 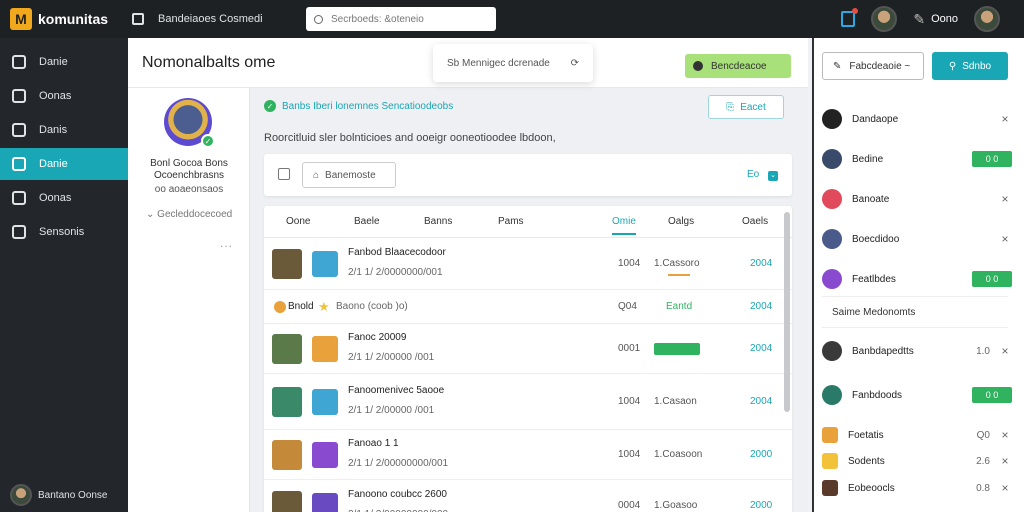 I want to click on sidebar-item-0: Danie, so click(x=64, y=62).